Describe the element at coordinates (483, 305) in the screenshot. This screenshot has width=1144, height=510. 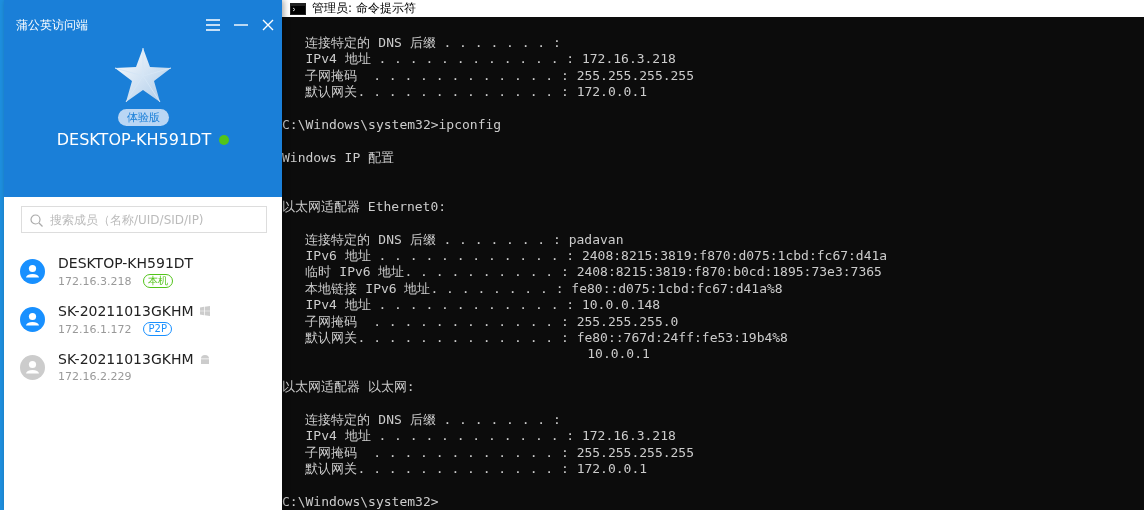
I see `console-line: IPv4 地址 . . . . . . . . . . . . : 10.0.0.148` at that location.